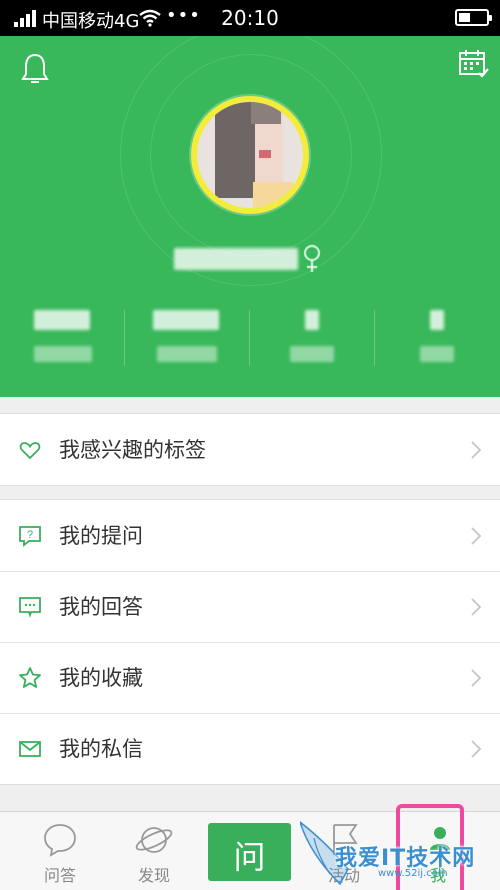 This screenshot has width=500, height=890. I want to click on menu-item-my-favorites: 我的收藏, so click(250, 677).